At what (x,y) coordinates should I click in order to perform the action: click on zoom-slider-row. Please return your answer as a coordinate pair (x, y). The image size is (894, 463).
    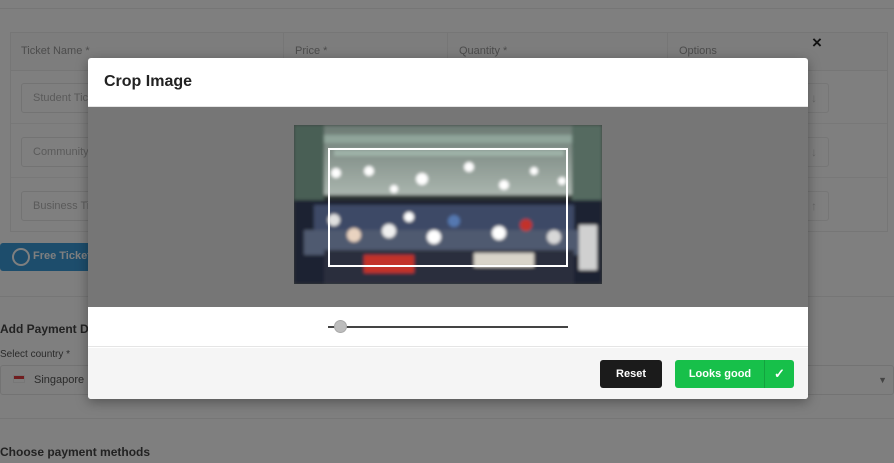
    Looking at the image, I should click on (448, 327).